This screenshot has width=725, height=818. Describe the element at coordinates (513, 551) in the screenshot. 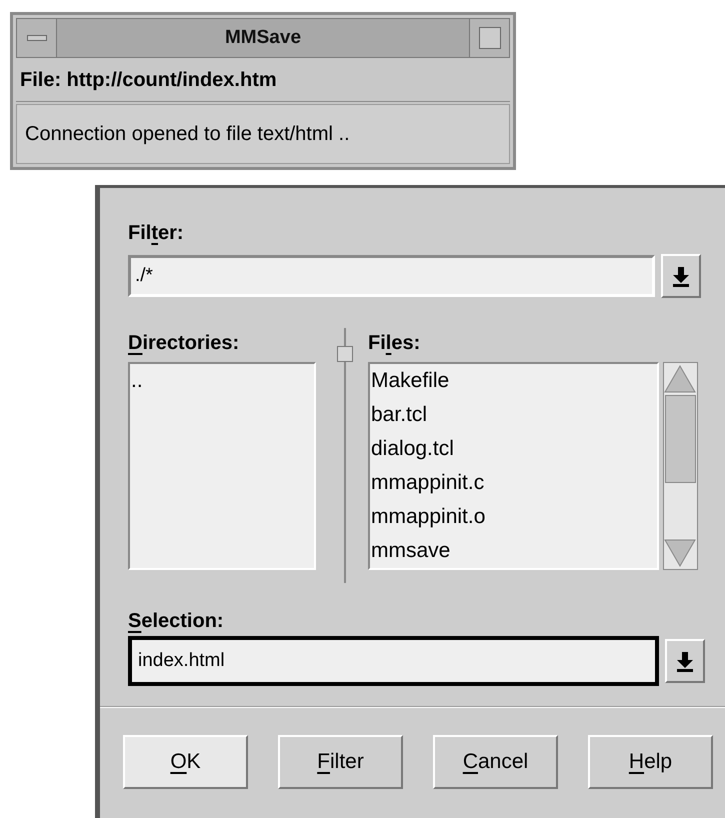

I see `list-item: mmsave` at that location.